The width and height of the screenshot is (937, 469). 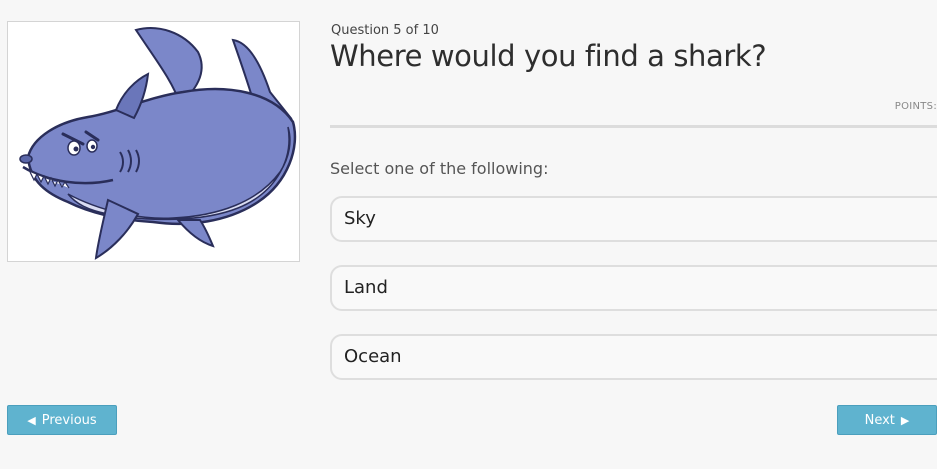 I want to click on question-progress: Question 5 of 10, so click(x=385, y=30).